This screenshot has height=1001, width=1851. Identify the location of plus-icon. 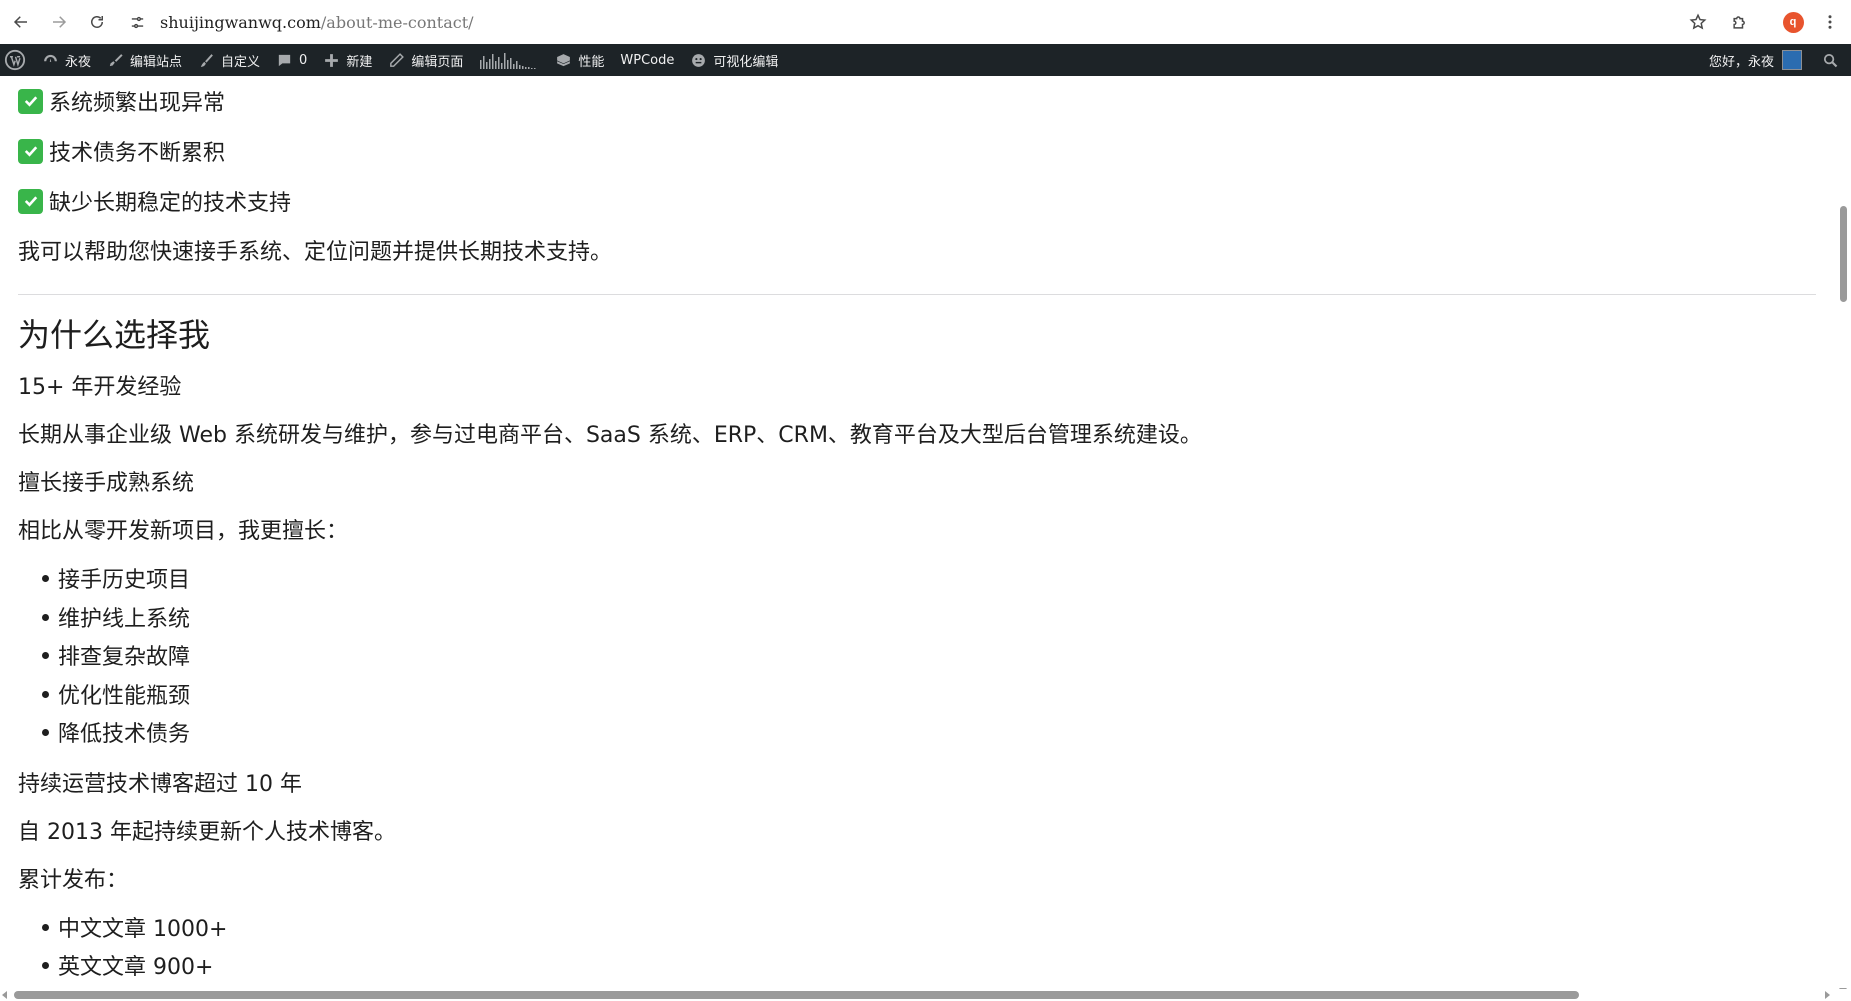
(332, 60).